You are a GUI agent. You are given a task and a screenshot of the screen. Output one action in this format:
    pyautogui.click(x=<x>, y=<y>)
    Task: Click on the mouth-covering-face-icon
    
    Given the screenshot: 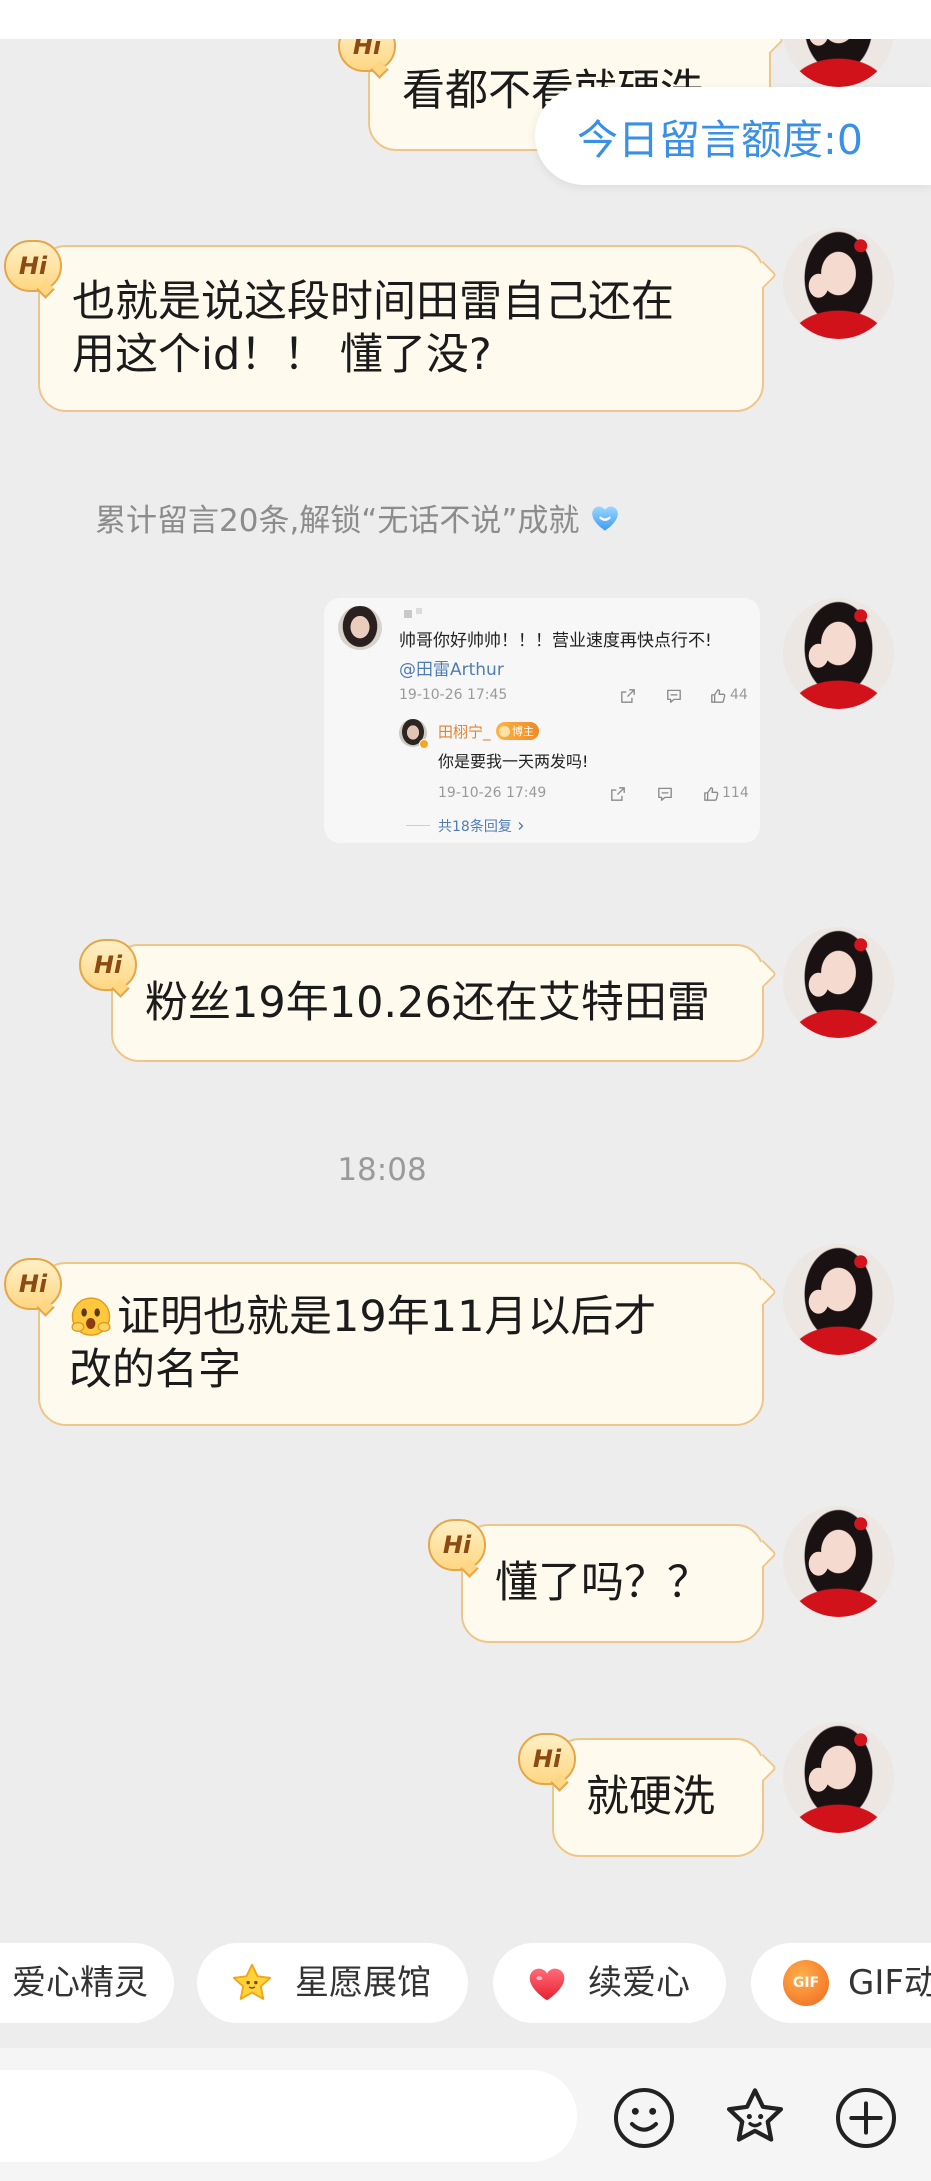 What is the action you would take?
    pyautogui.click(x=91, y=1316)
    